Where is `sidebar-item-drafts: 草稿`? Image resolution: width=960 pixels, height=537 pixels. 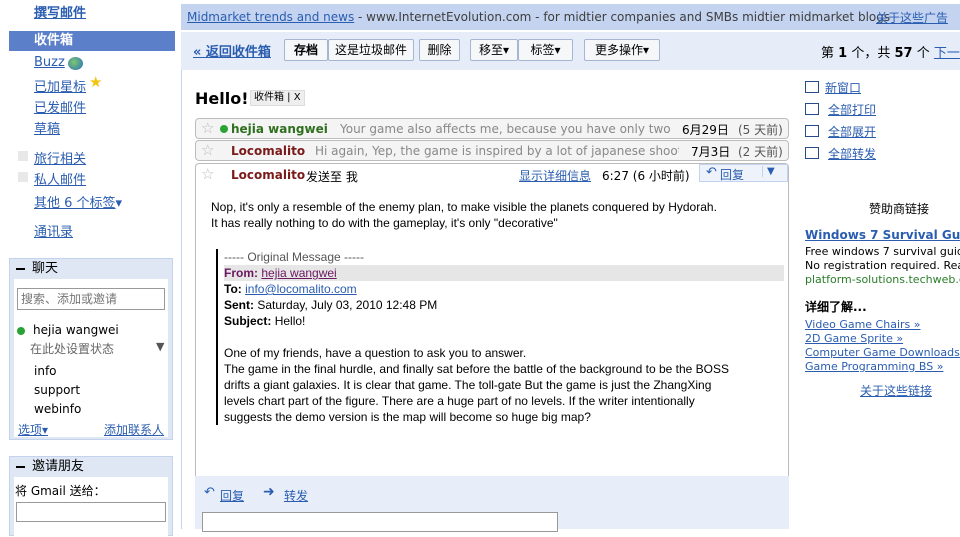
sidebar-item-drafts: 草稿 is located at coordinates (47, 127).